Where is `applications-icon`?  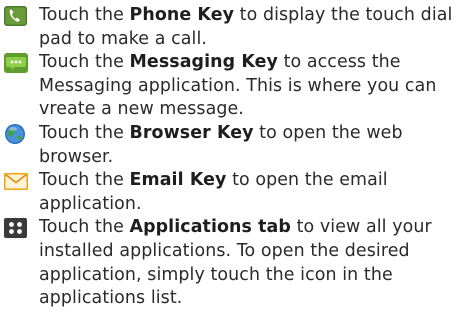
applications-icon is located at coordinates (18, 228).